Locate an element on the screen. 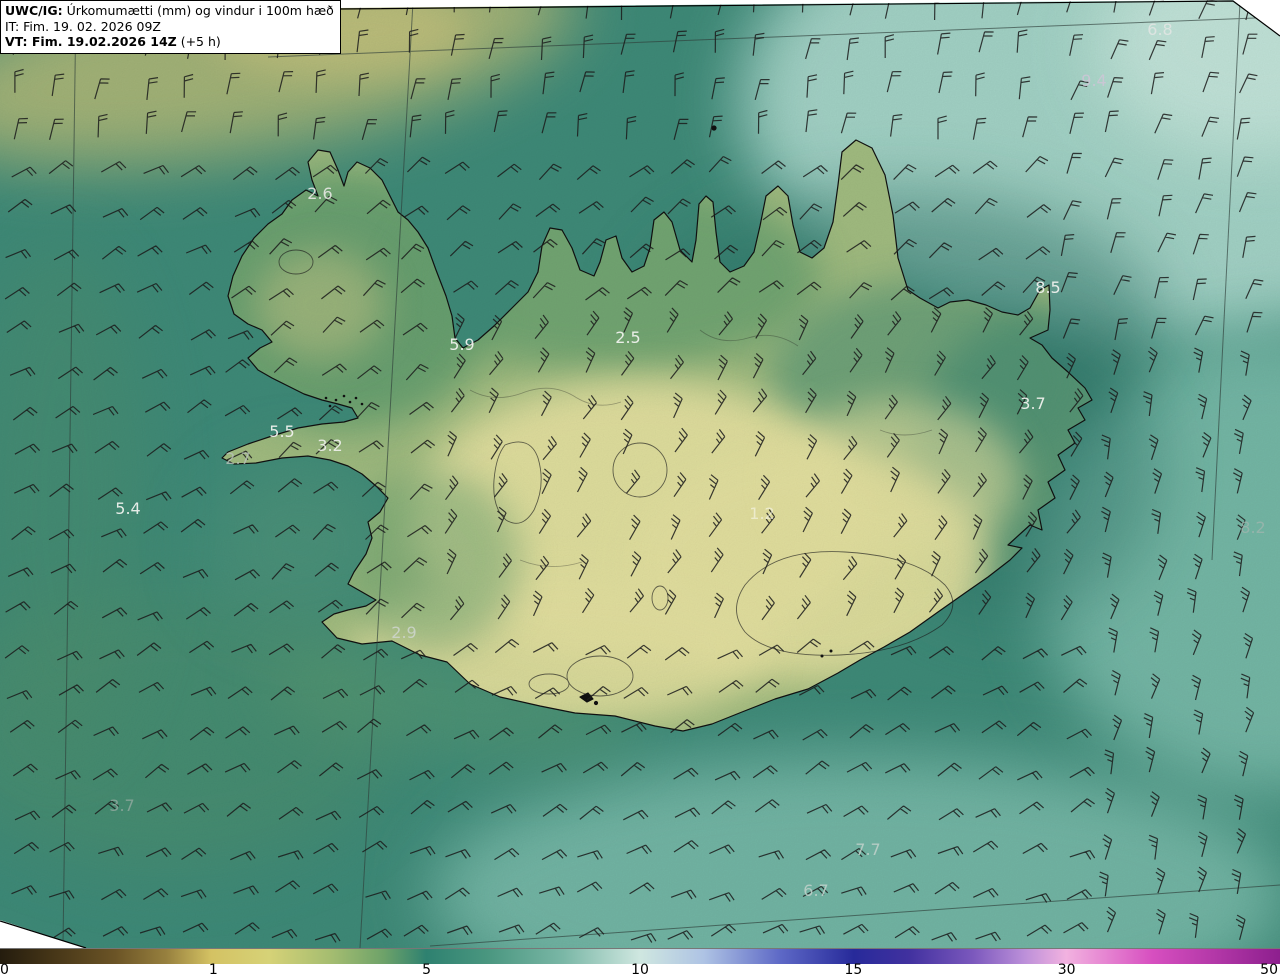  colorbar-tick-label: 1 is located at coordinates (213, 970).